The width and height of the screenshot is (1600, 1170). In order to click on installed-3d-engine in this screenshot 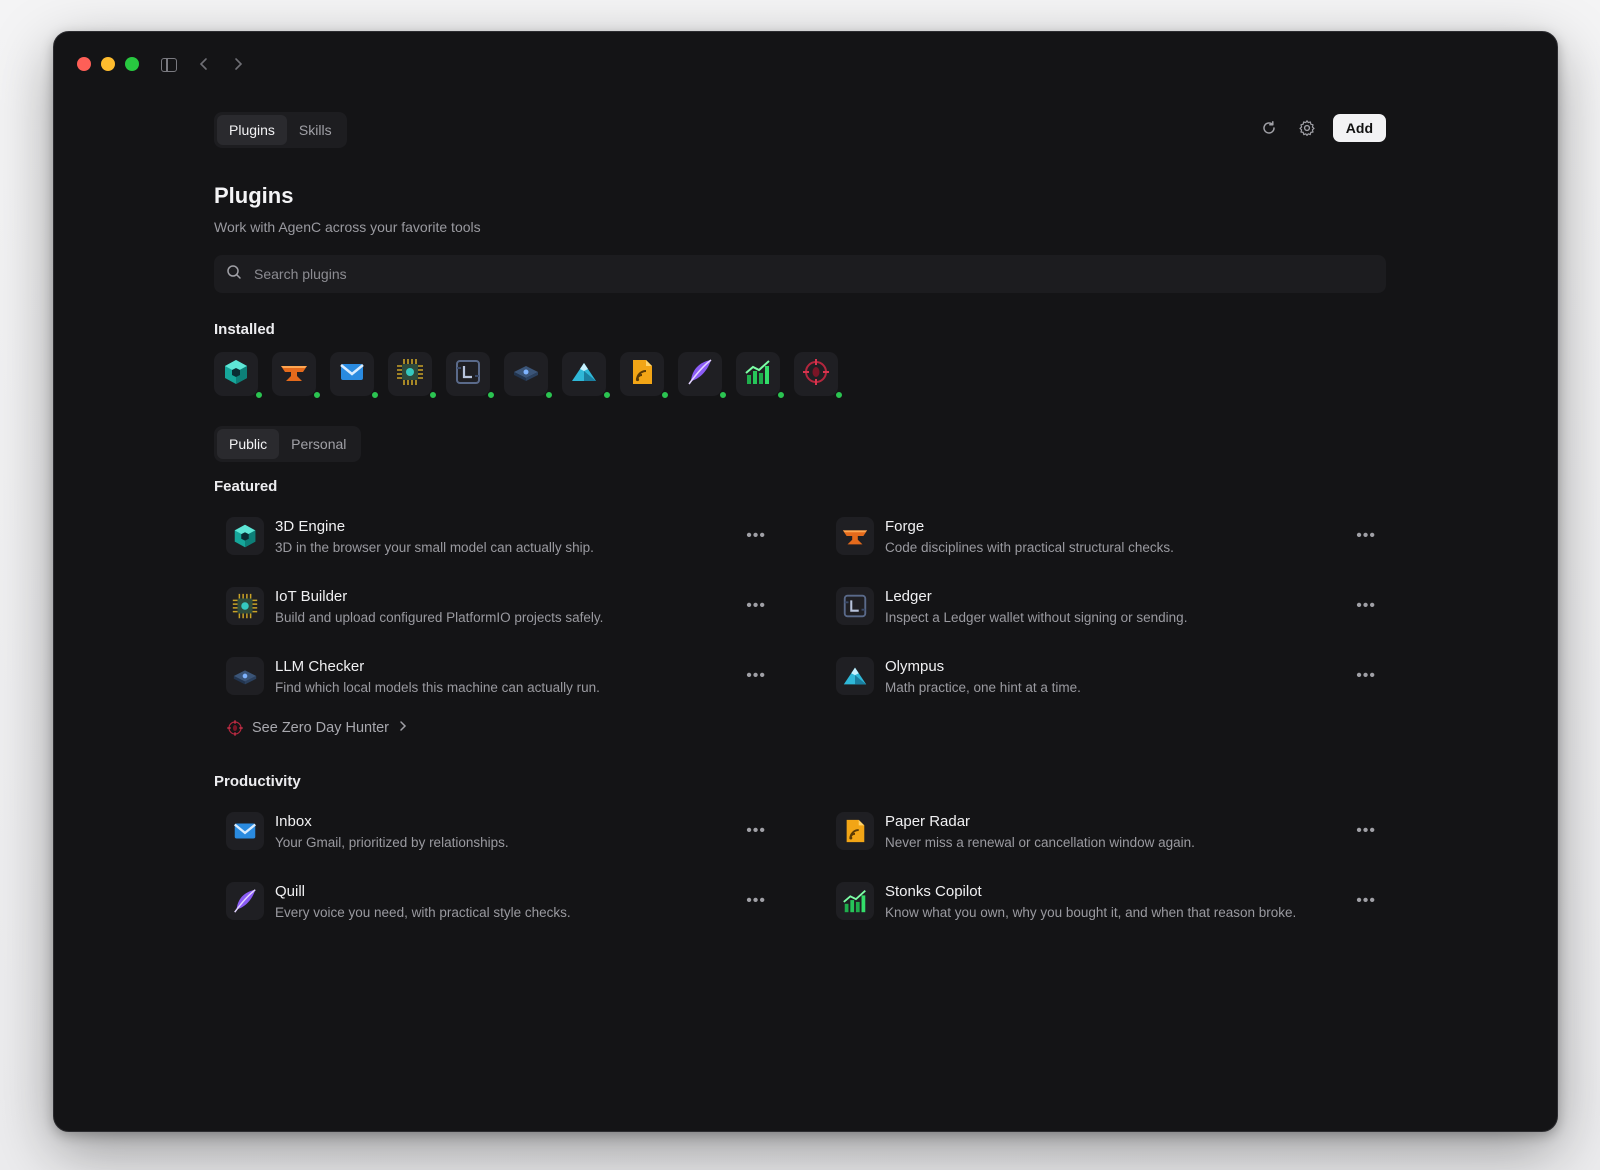, I will do `click(238, 375)`.